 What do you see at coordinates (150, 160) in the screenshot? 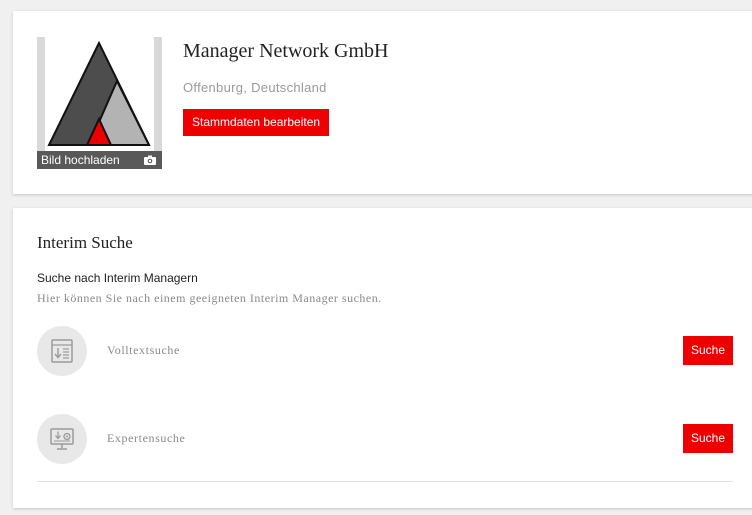
I see `camera-icon` at bounding box center [150, 160].